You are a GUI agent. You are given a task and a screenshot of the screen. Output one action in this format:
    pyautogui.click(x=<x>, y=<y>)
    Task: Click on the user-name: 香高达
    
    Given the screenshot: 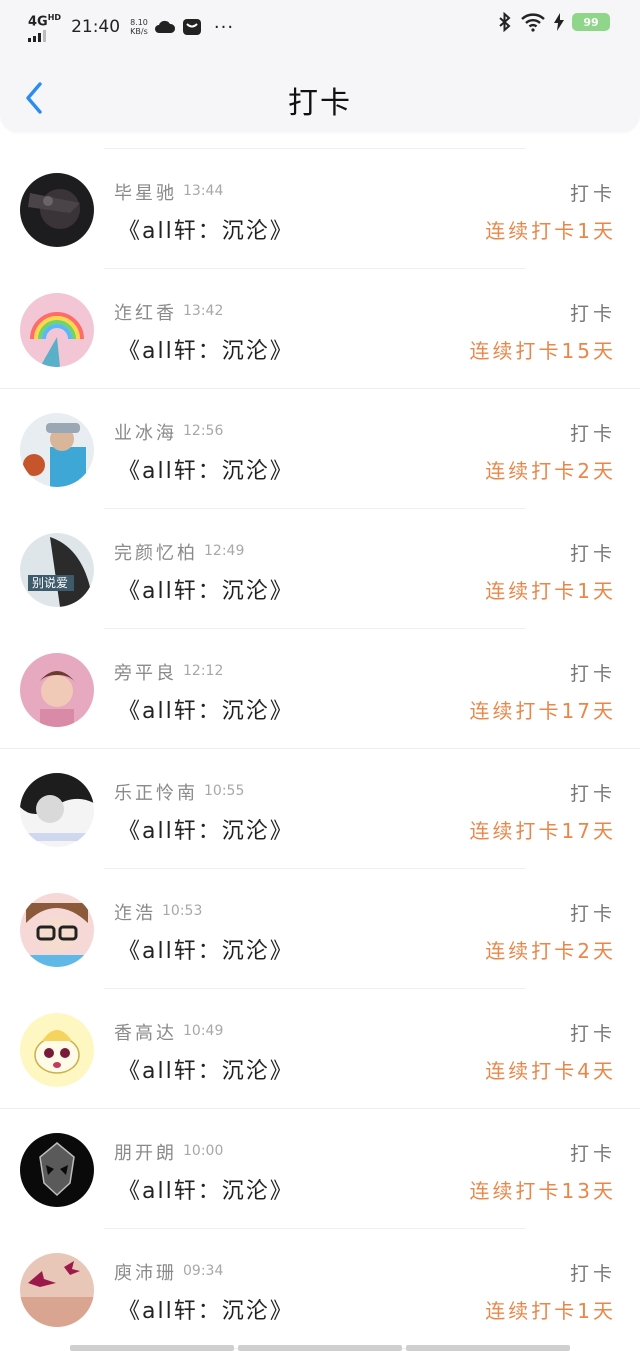 What is the action you would take?
    pyautogui.click(x=145, y=1032)
    